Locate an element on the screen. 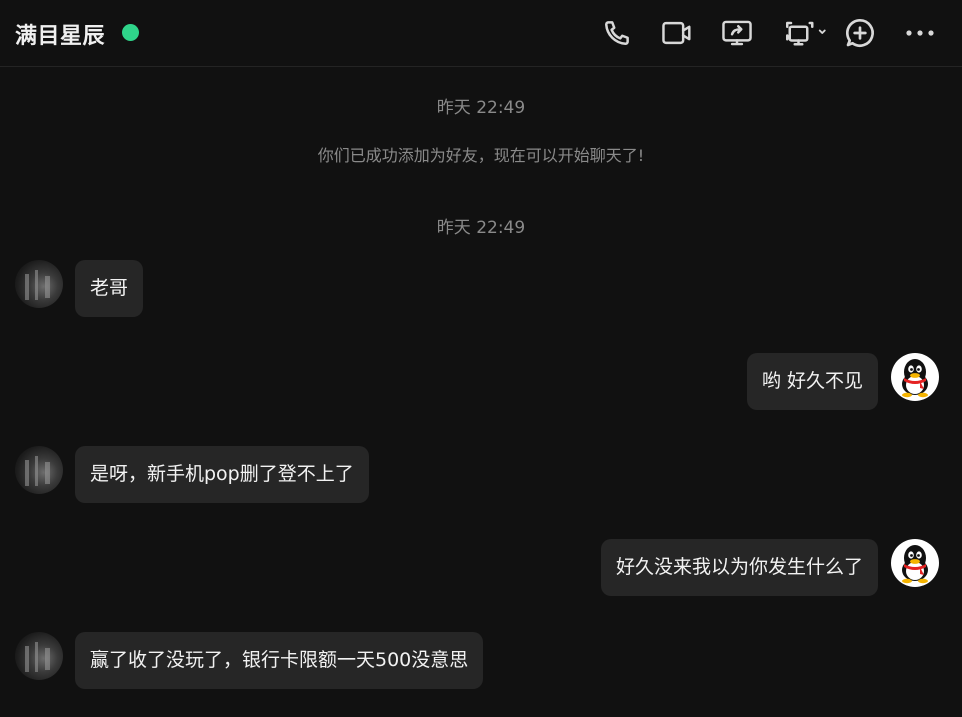 This screenshot has height=717, width=962. remote-assist-icon is located at coordinates (806, 33).